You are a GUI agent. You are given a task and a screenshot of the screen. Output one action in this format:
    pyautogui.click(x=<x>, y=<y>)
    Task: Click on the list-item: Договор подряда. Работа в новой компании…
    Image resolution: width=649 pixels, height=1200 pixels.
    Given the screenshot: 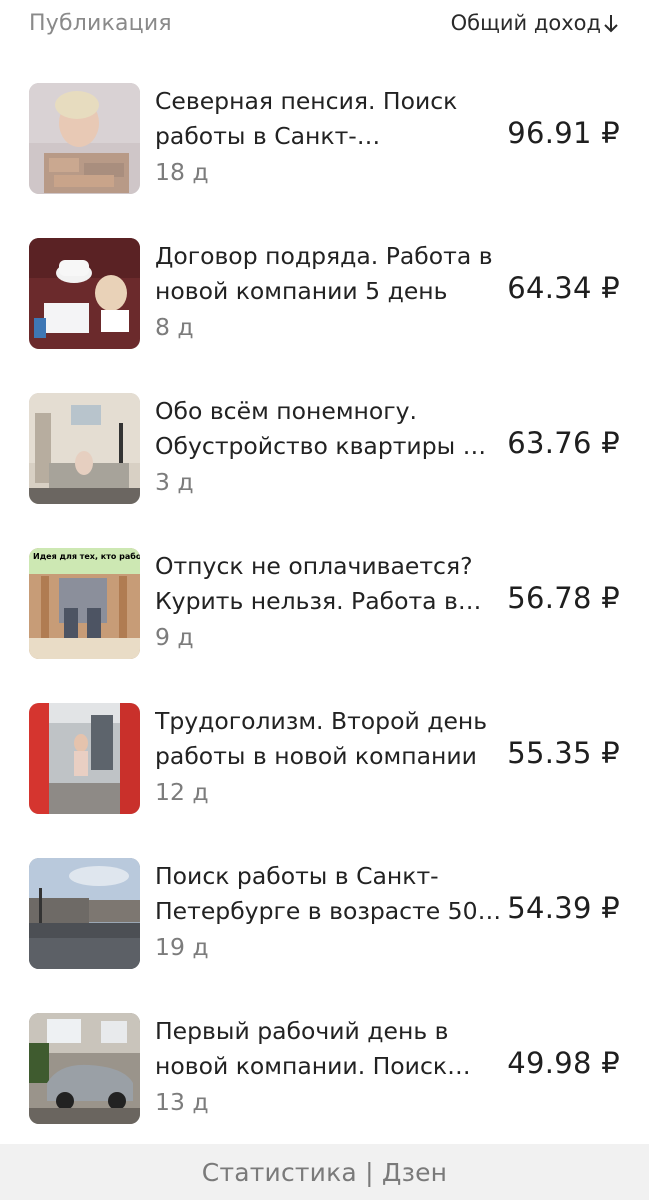 What is the action you would take?
    pyautogui.click(x=324, y=312)
    